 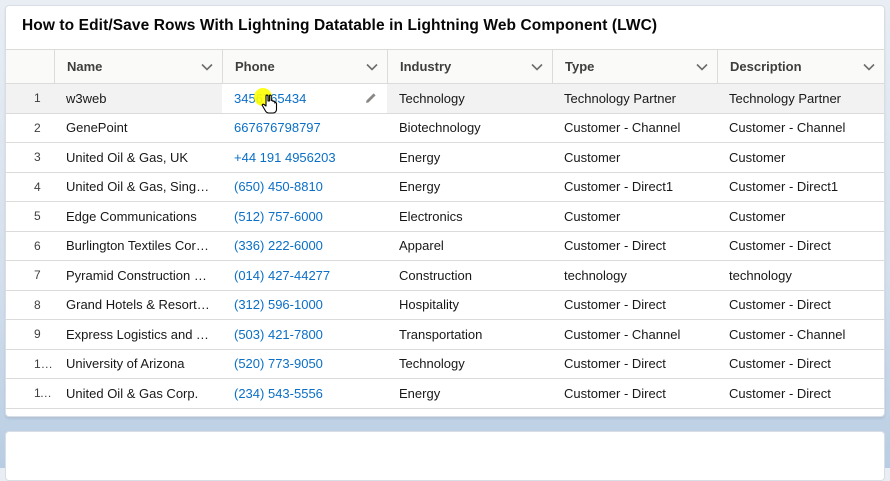 I want to click on phone-cell: (312) 596-1000, so click(x=304, y=305).